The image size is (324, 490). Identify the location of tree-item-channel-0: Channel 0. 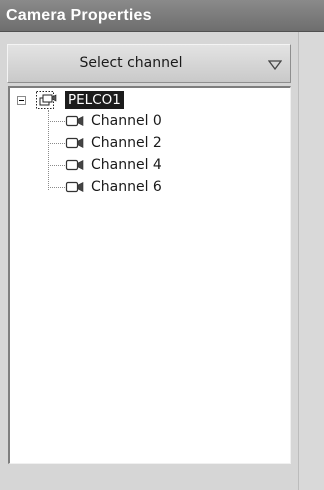
(145, 121).